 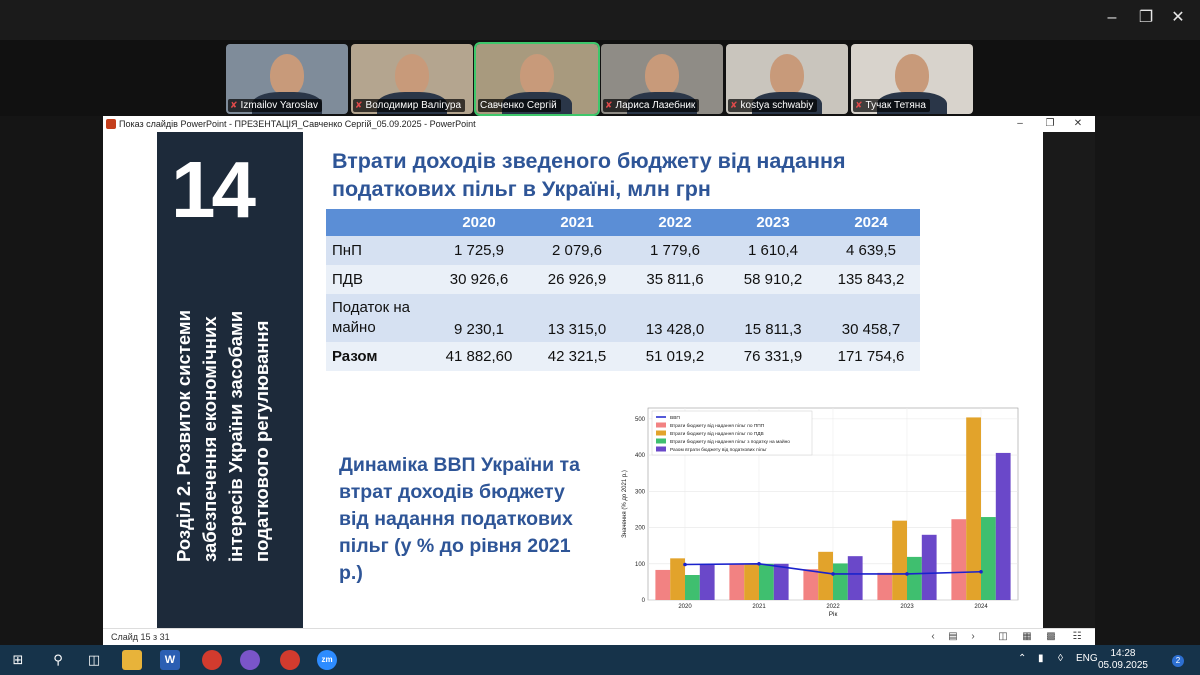 What do you see at coordinates (1050, 124) in the screenshot?
I see `ppt-restore-icon: ❐` at bounding box center [1050, 124].